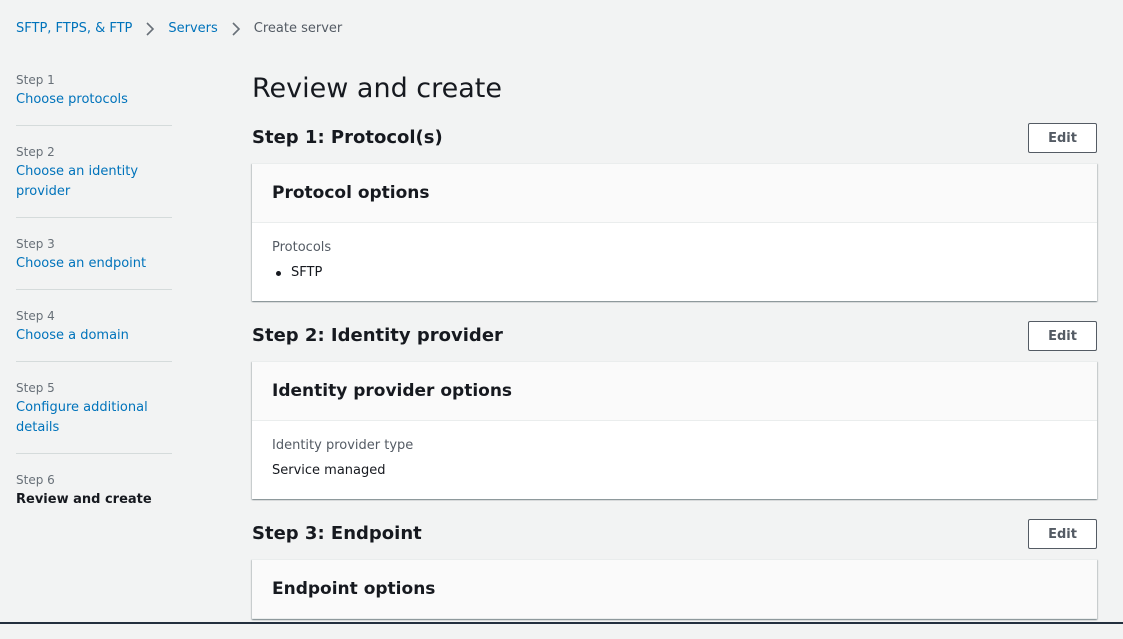 The width and height of the screenshot is (1123, 639). I want to click on panel-header: Protocol options, so click(674, 193).